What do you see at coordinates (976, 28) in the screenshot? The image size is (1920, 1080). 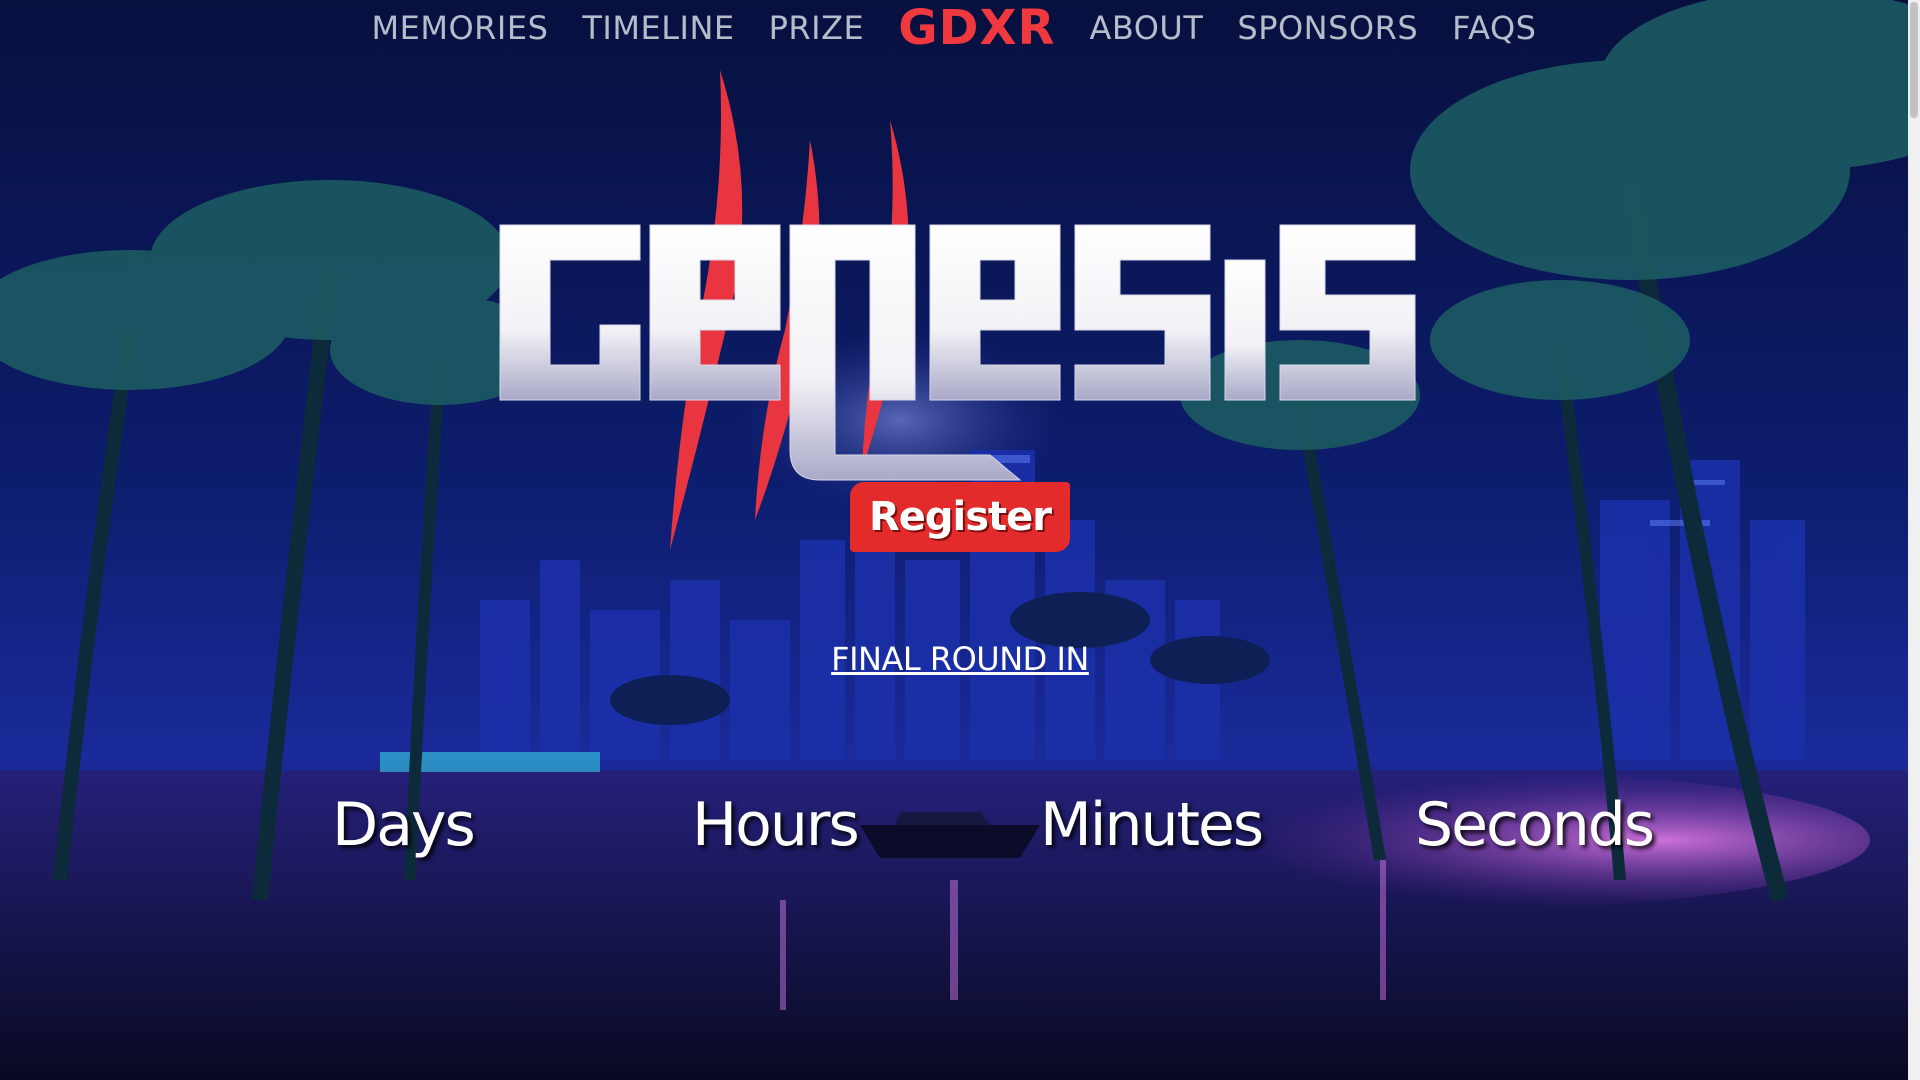 I see `nav-brand-gdxr-link: GDXR` at bounding box center [976, 28].